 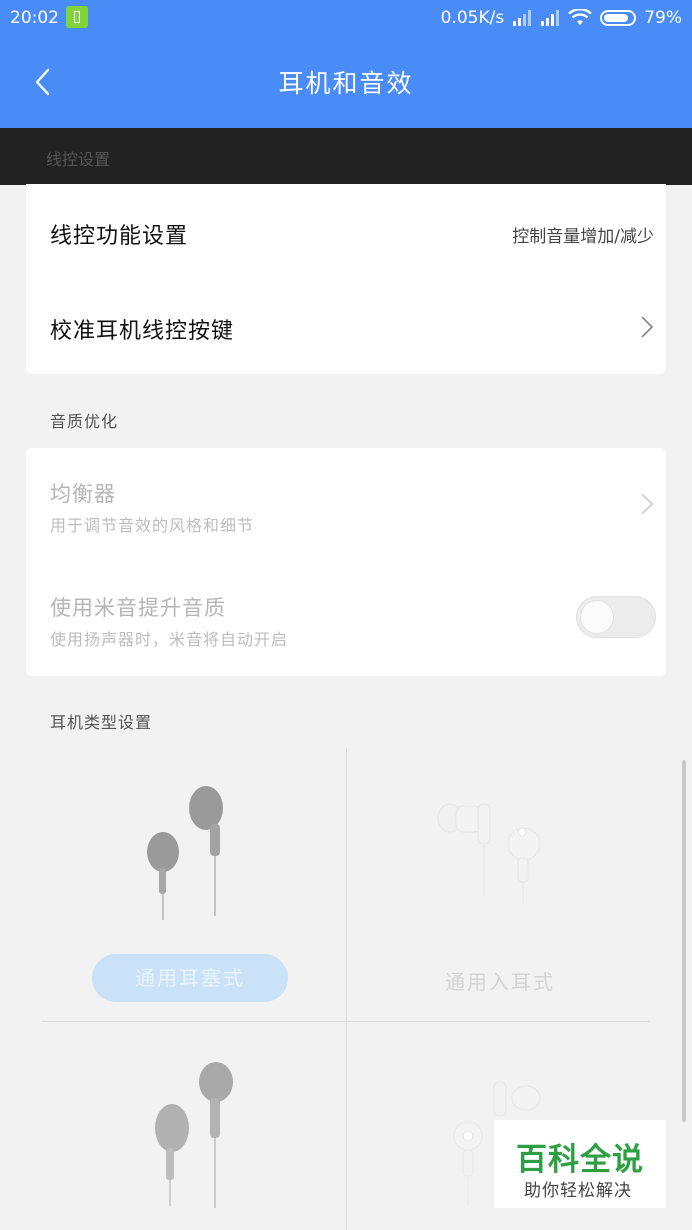 I want to click on battery-saver-icon, so click(x=77, y=17).